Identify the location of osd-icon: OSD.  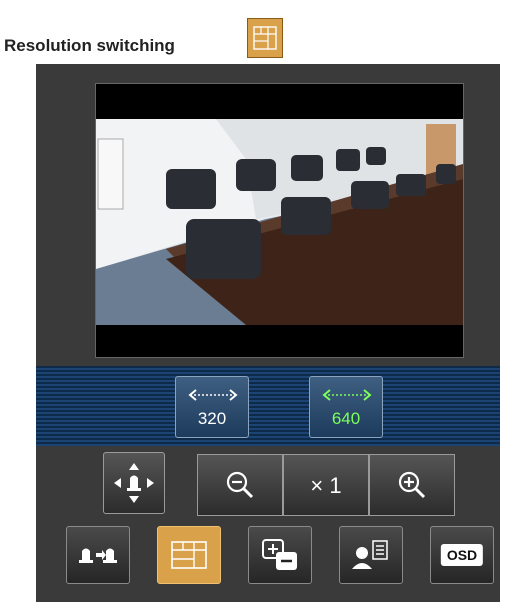
(462, 555).